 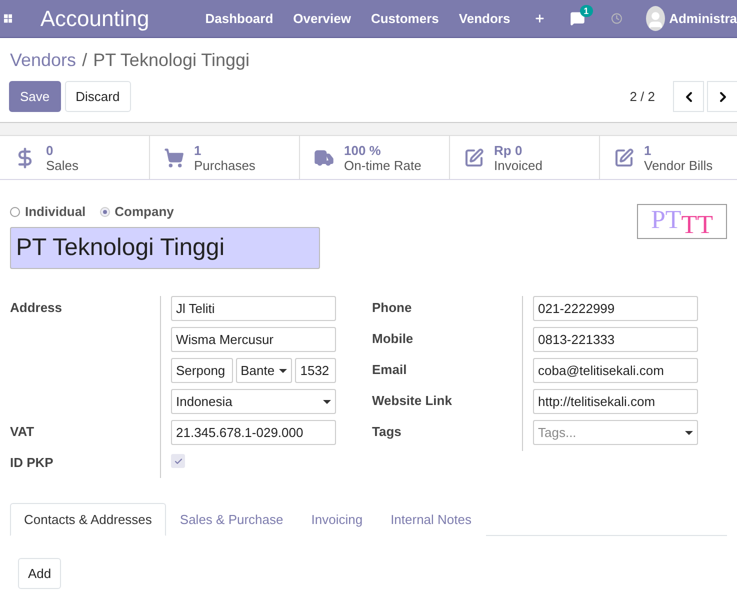 I want to click on breadcrumb-link: Vendors, so click(x=43, y=60).